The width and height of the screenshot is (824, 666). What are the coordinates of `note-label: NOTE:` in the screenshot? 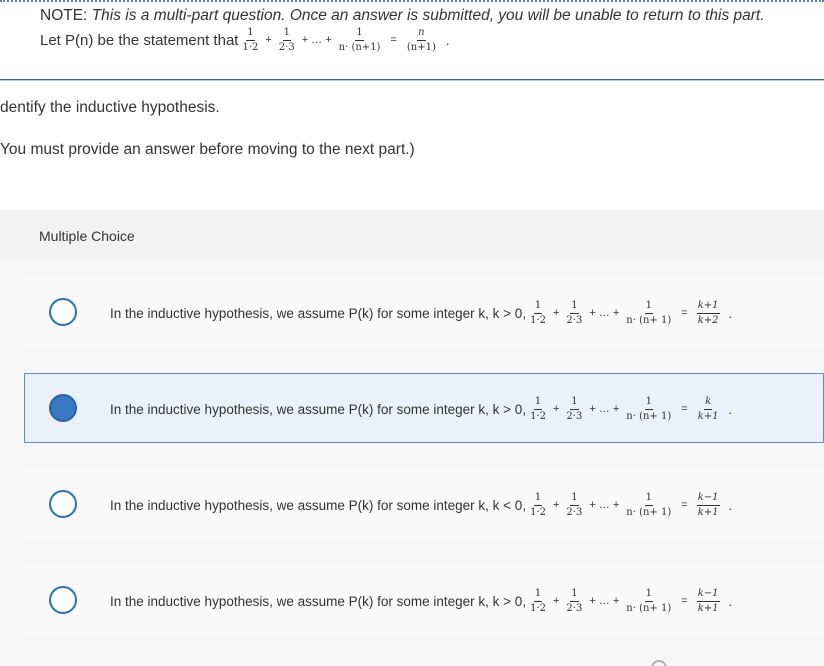 It's located at (64, 15).